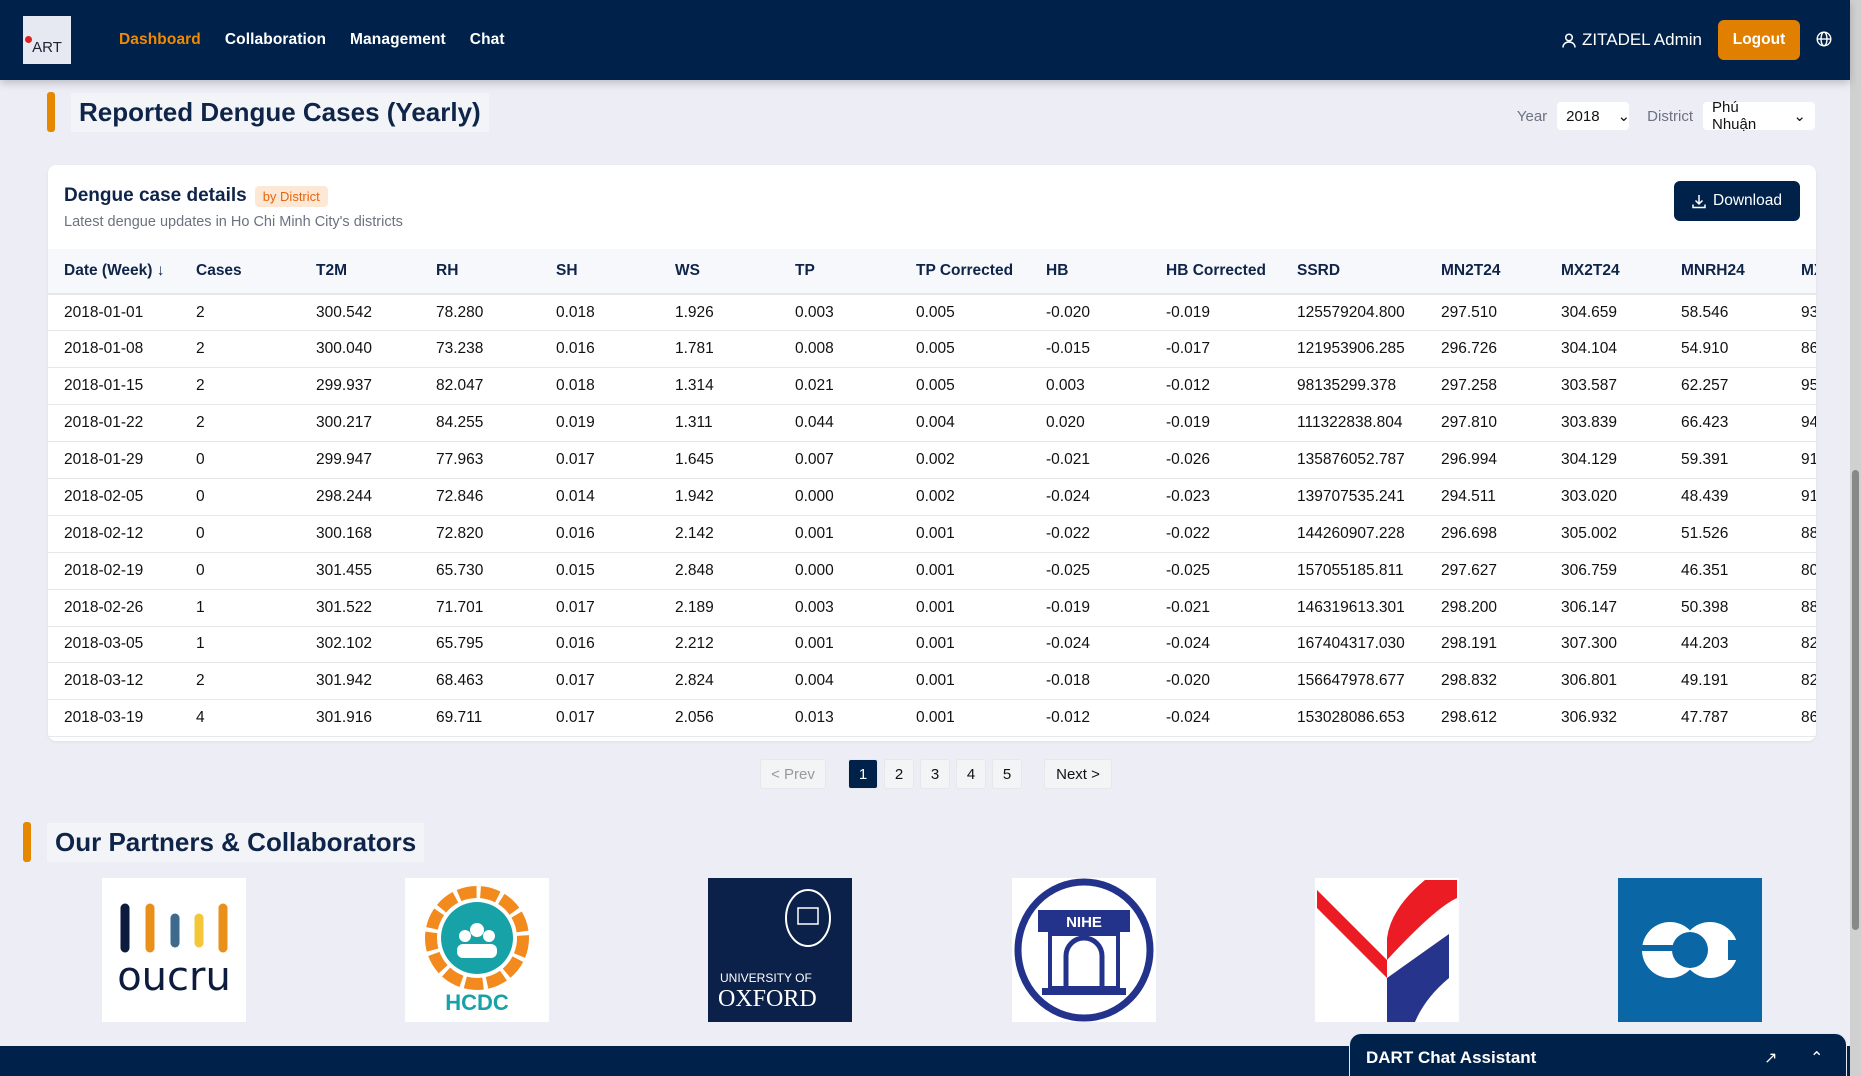  Describe the element at coordinates (1741, 460) in the screenshot. I see `table-cell: 59.391` at that location.